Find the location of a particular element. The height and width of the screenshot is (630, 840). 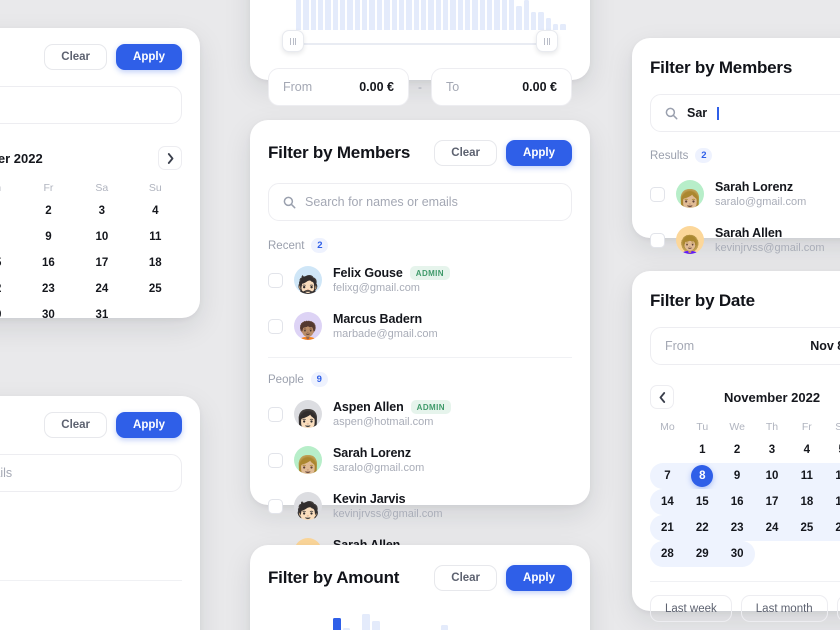

list-item: 🧑🏽‍🦱 Marcus Badern marbade@gmail.com is located at coordinates (420, 326).